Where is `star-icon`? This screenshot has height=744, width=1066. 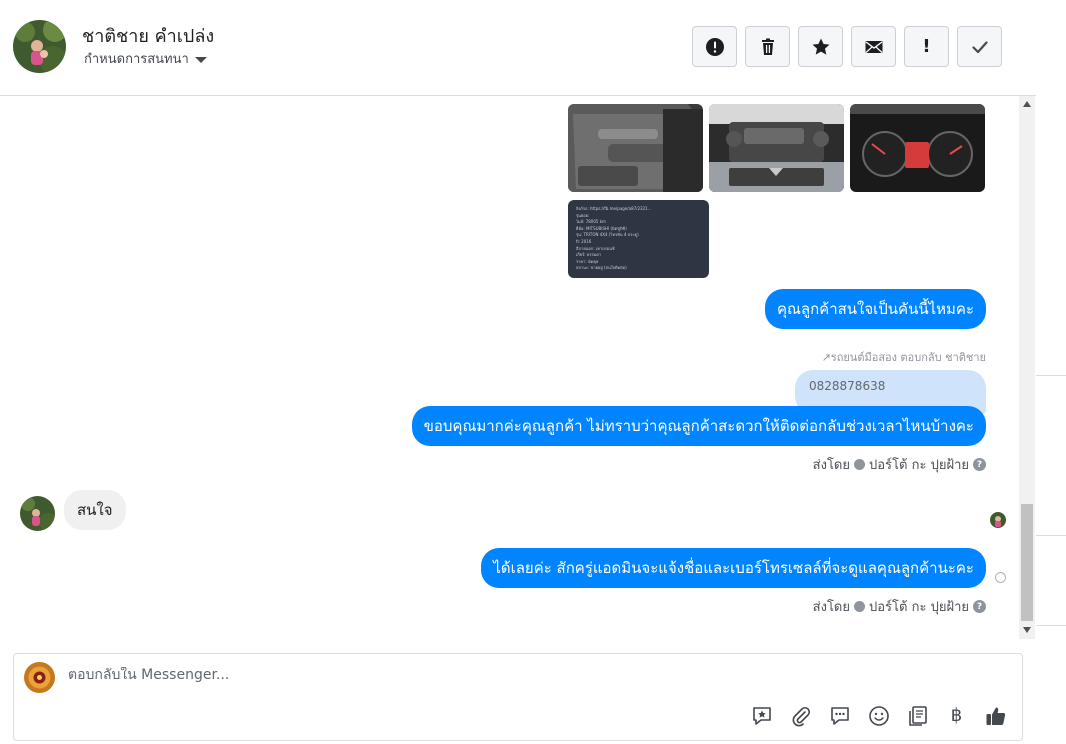
star-icon is located at coordinates (820, 46).